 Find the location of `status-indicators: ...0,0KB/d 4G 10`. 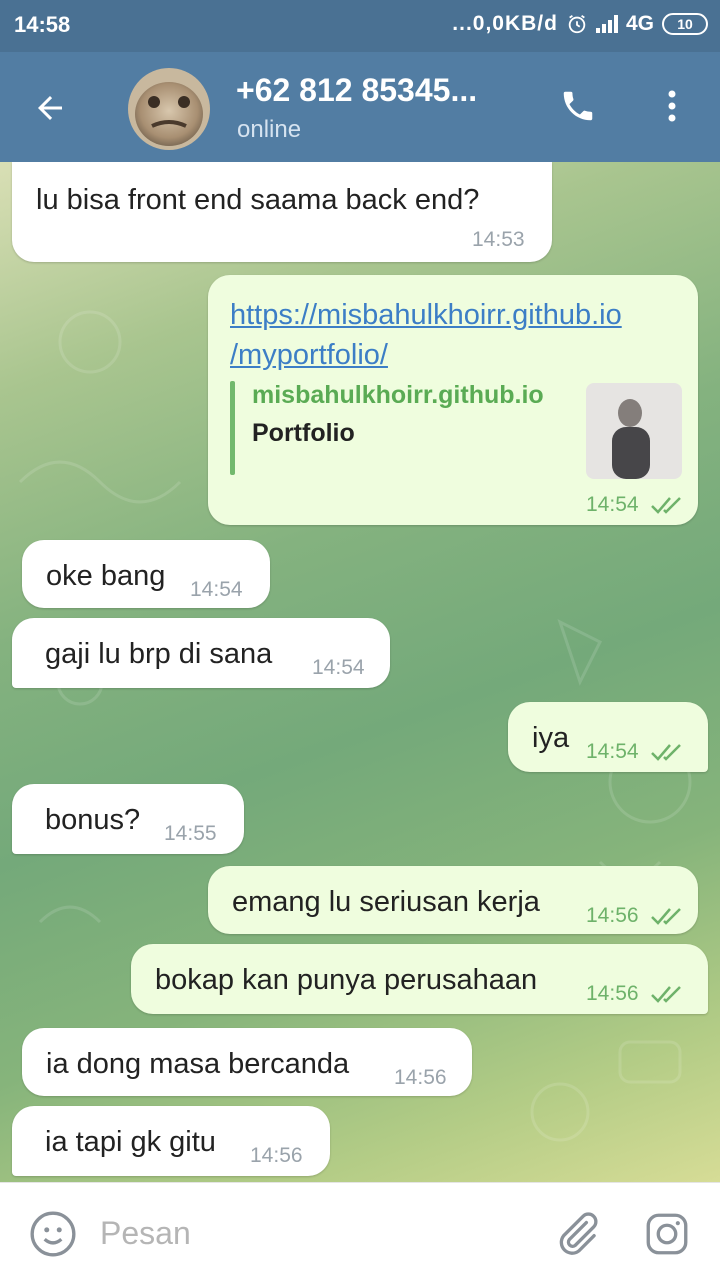

status-indicators: ...0,0KB/d 4G 10 is located at coordinates (580, 24).